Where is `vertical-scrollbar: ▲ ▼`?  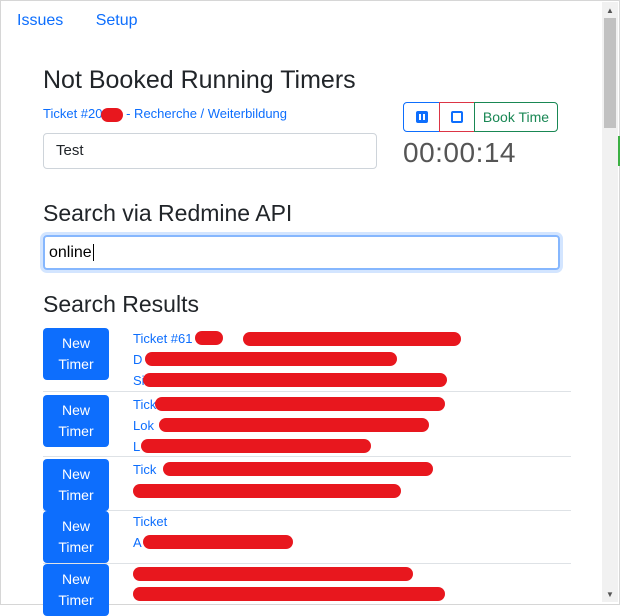
vertical-scrollbar: ▲ ▼ is located at coordinates (610, 302).